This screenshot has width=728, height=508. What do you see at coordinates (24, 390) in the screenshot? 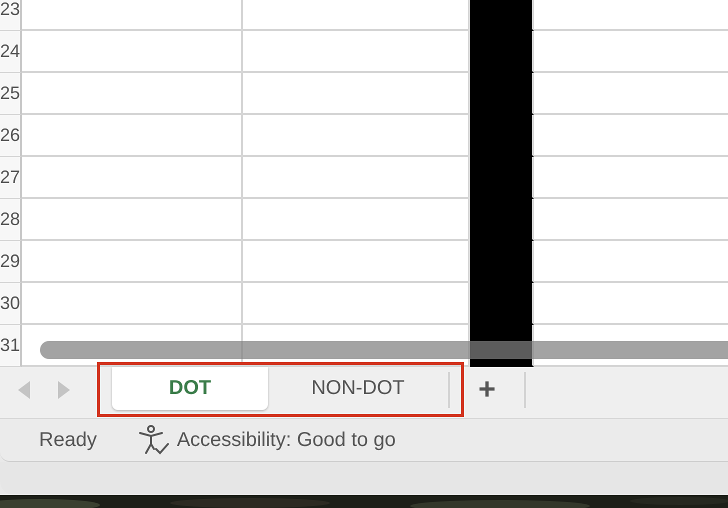
I see `previous-sheet-icon` at bounding box center [24, 390].